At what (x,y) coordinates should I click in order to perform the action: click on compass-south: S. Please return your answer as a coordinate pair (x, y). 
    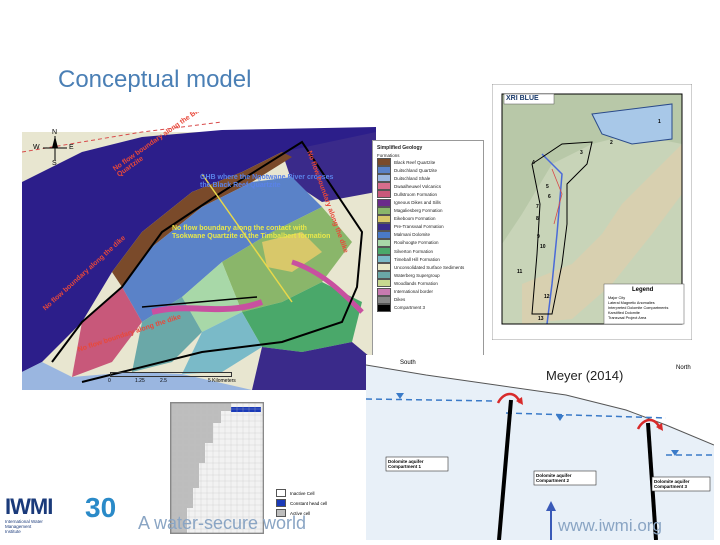
    Looking at the image, I should click on (54, 163).